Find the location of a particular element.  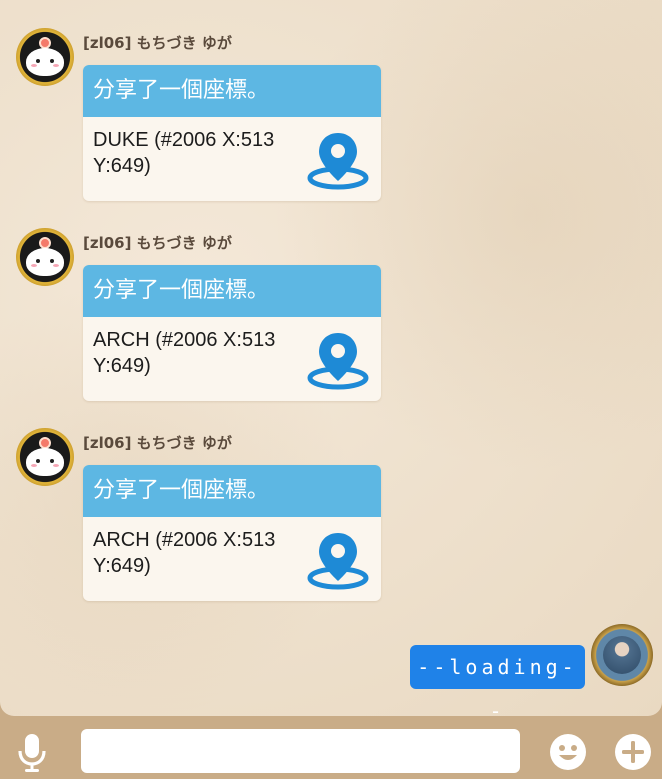

self-avatar is located at coordinates (622, 655).